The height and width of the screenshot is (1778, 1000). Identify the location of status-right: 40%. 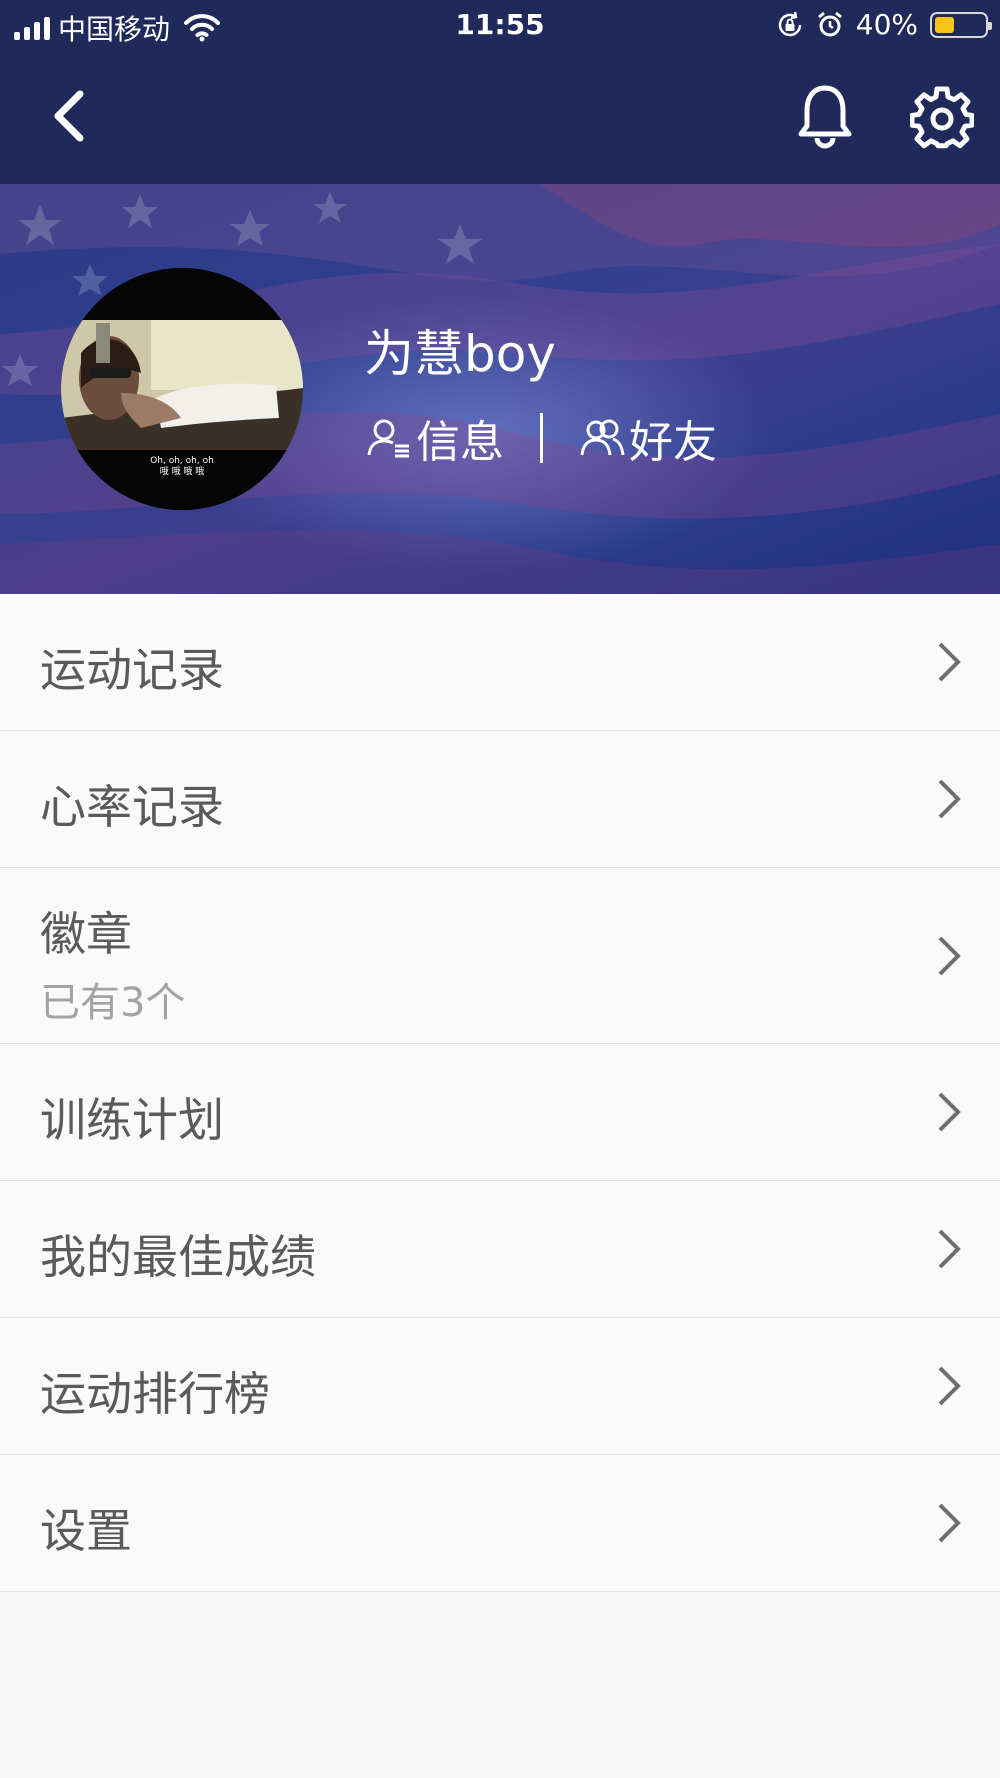
(884, 24).